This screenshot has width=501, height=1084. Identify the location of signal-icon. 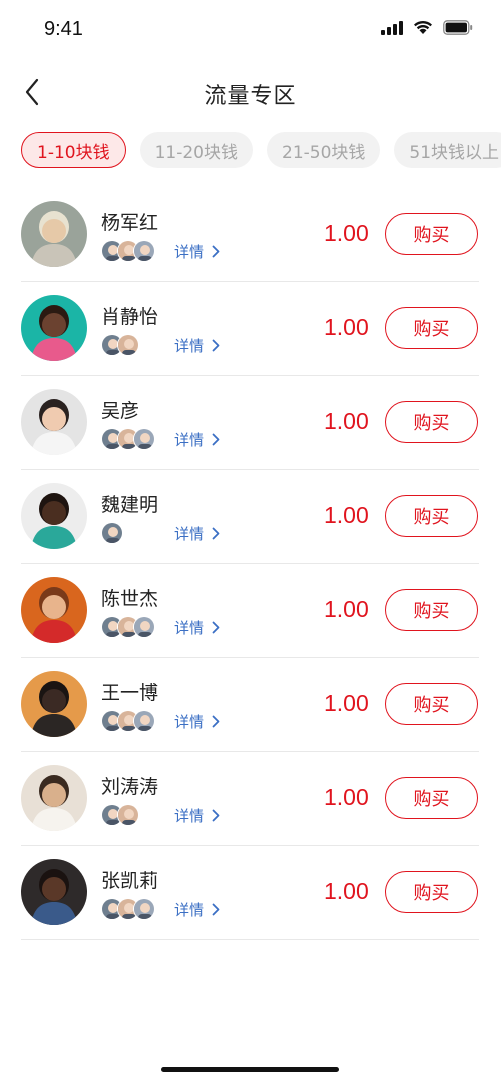
(392, 27).